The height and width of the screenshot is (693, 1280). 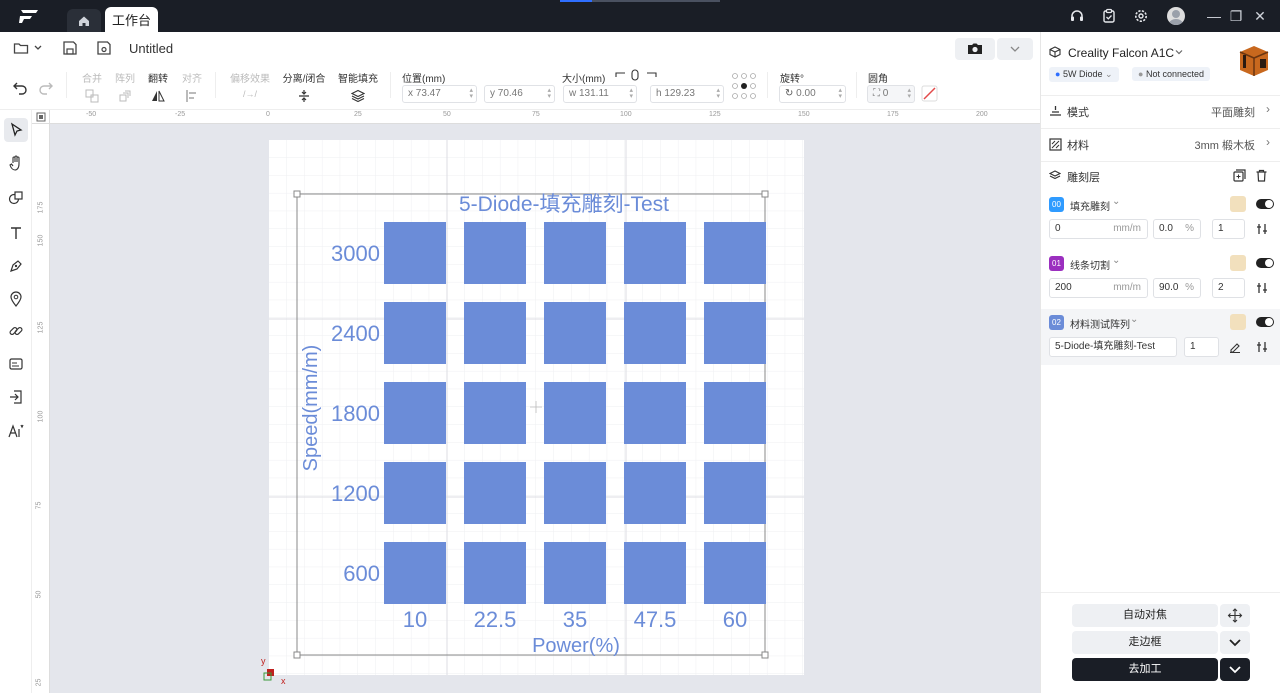 I want to click on trash-icon, so click(x=1261, y=175).